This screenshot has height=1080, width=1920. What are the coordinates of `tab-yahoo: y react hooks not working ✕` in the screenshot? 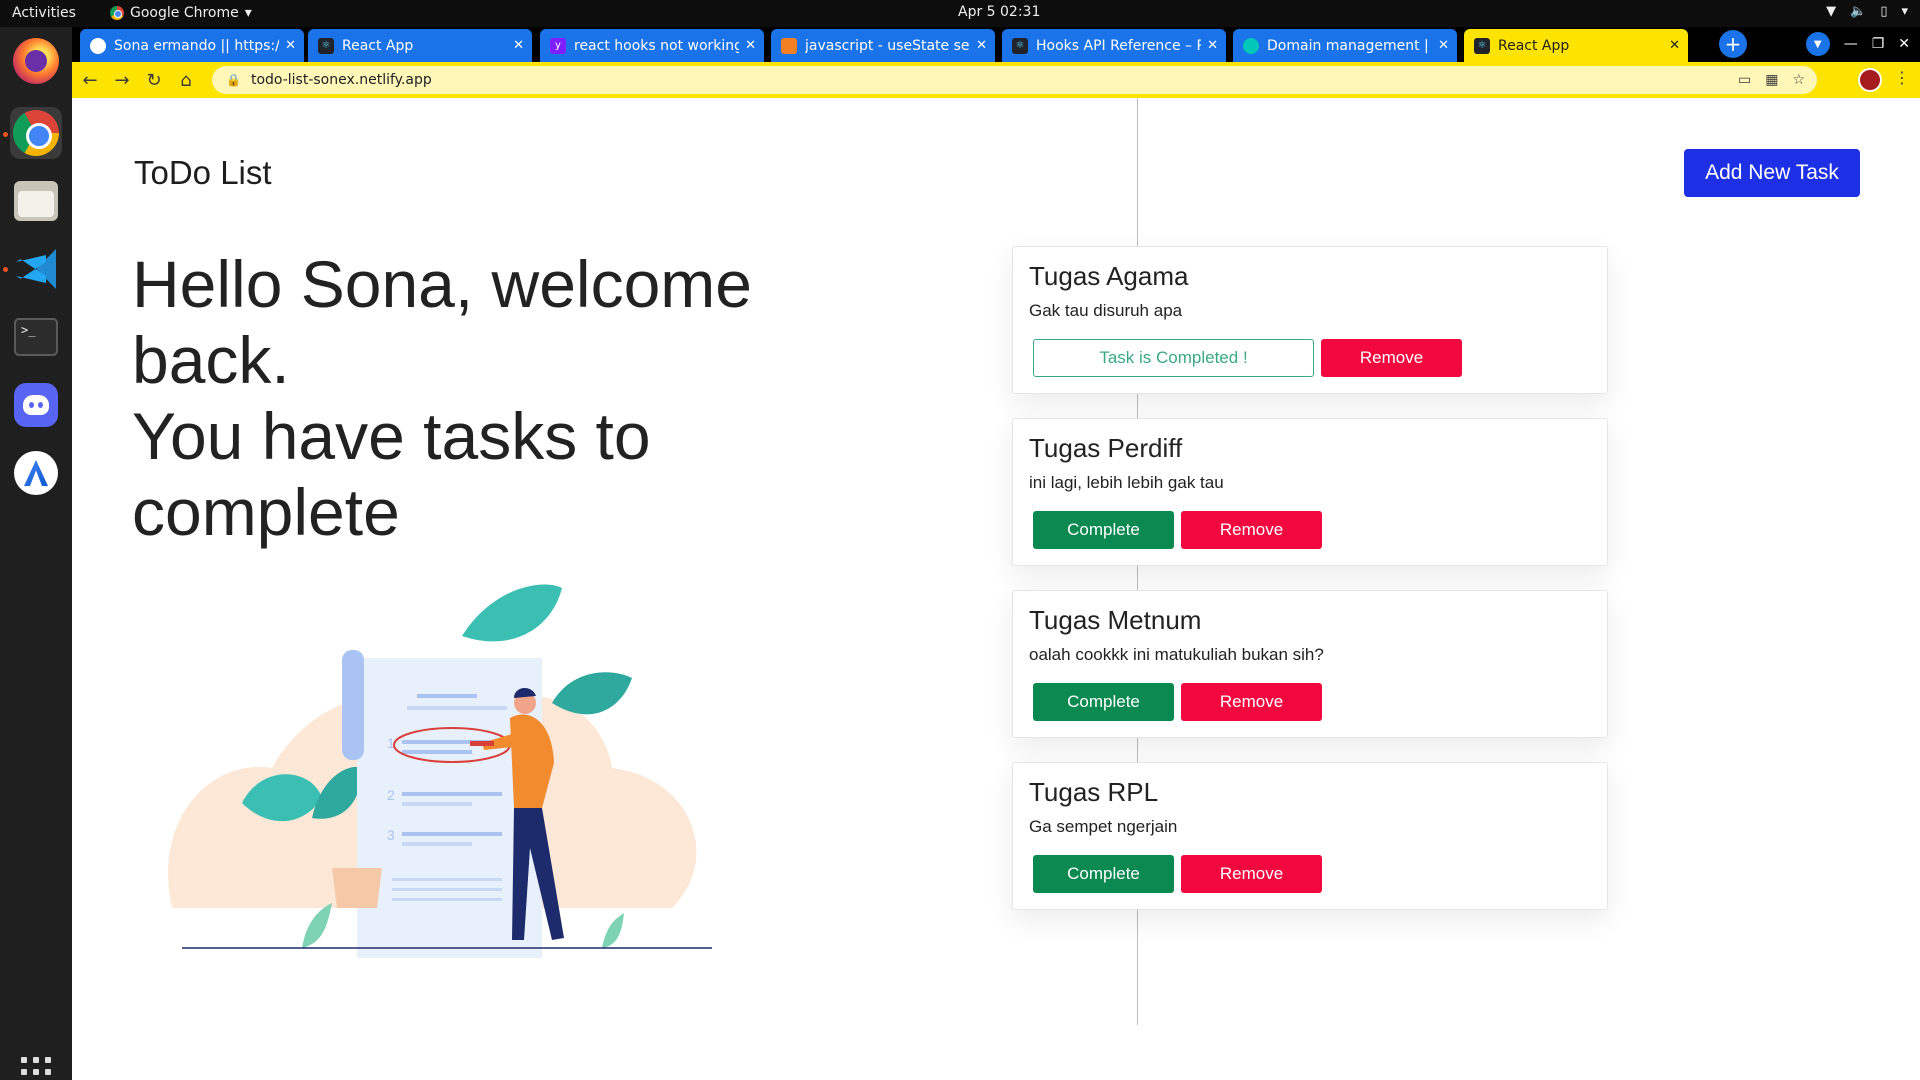 It's located at (652, 45).